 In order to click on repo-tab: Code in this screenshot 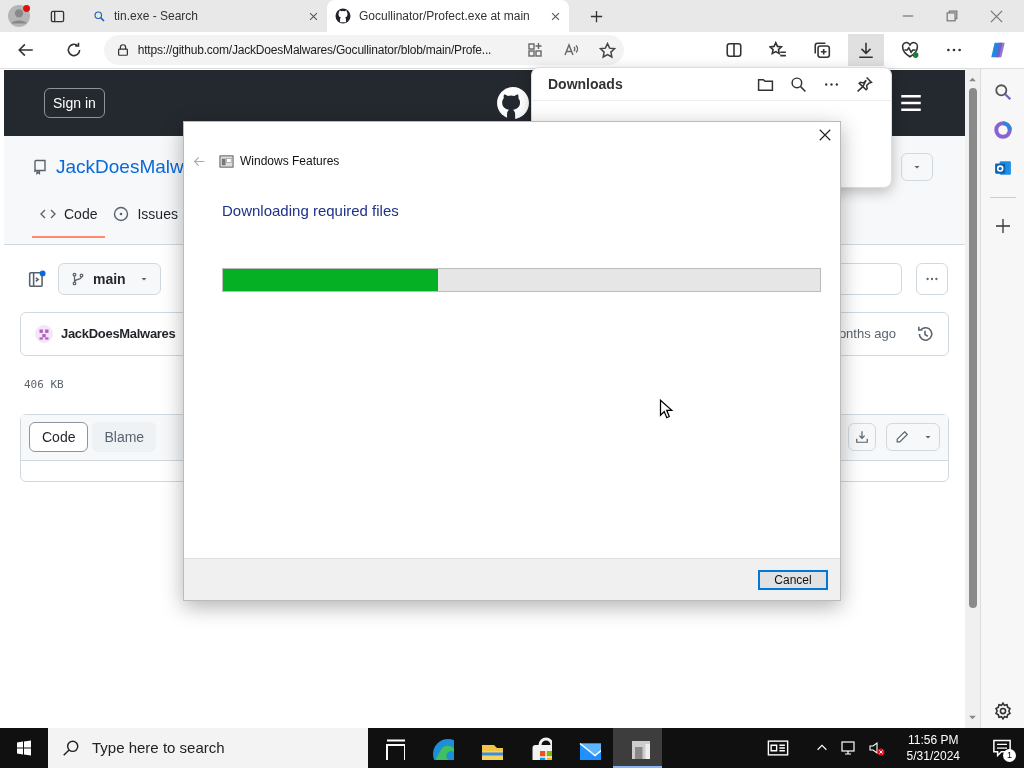, I will do `click(69, 215)`.